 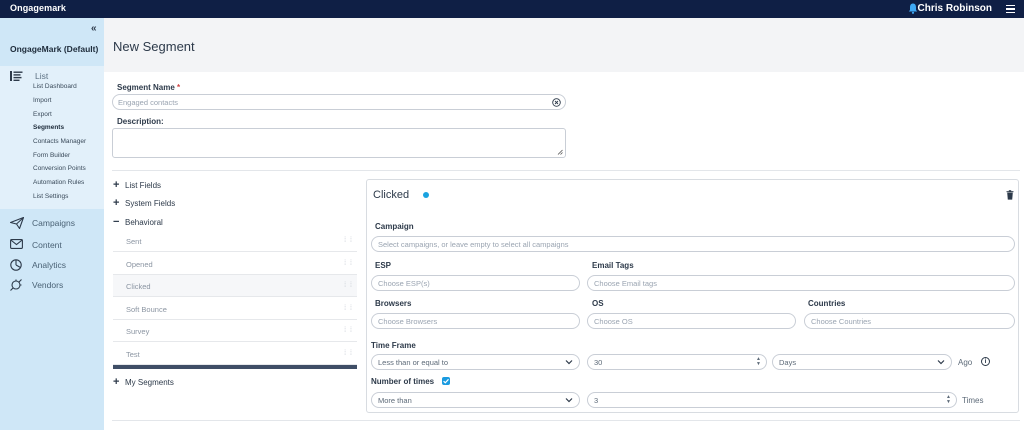 What do you see at coordinates (179, 87) in the screenshot?
I see `required-mark: *` at bounding box center [179, 87].